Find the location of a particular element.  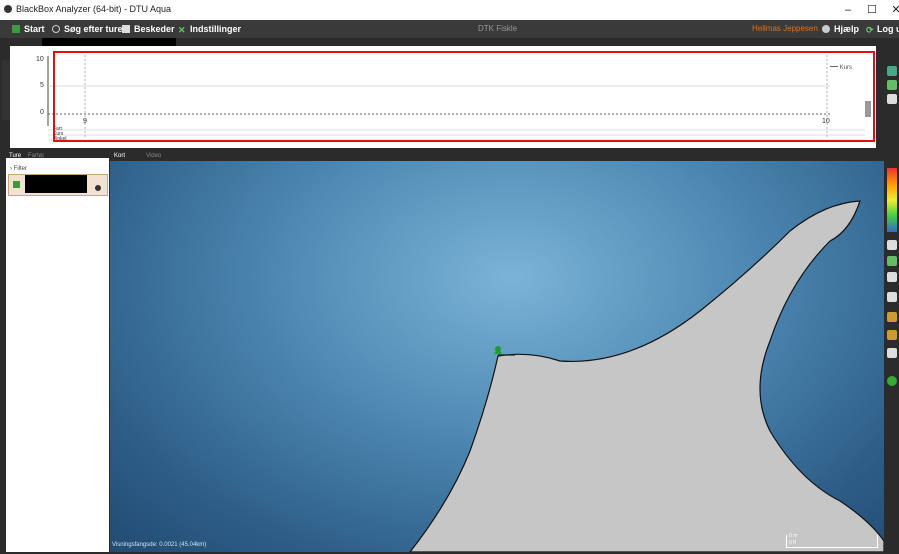

settings-menu: ✕ Indstillinger is located at coordinates (209, 29).